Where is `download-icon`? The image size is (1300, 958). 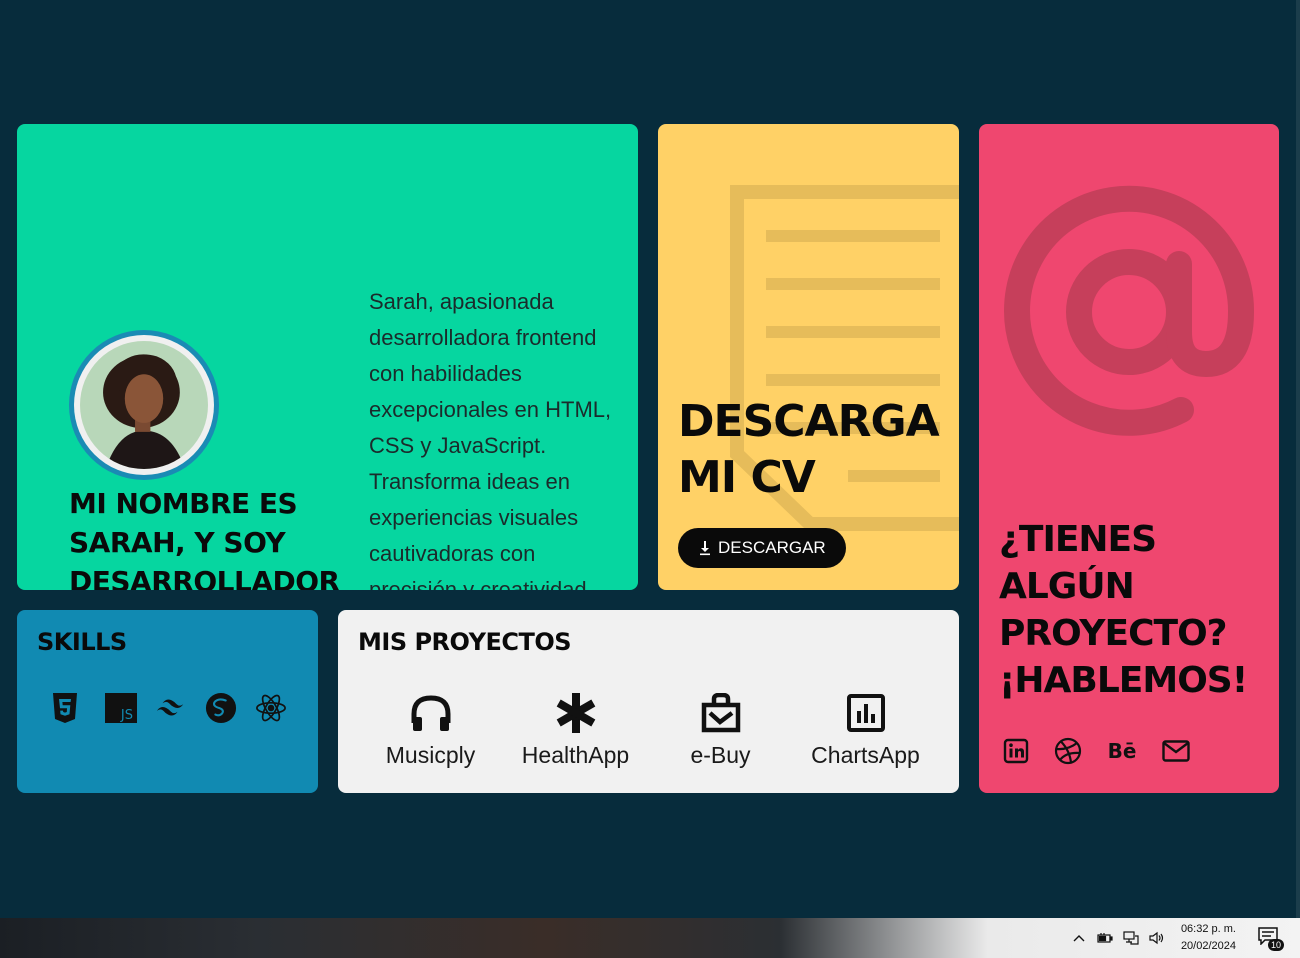 download-icon is located at coordinates (705, 548).